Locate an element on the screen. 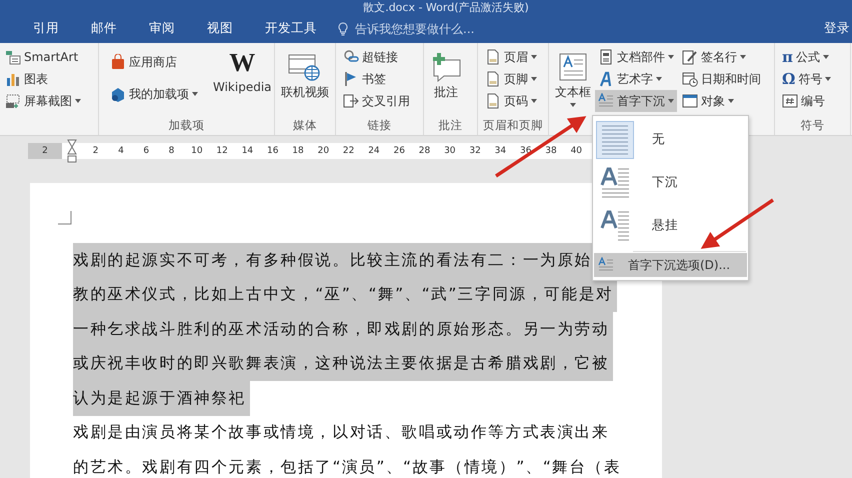  ribbon-button: 页眉 is located at coordinates (511, 57).